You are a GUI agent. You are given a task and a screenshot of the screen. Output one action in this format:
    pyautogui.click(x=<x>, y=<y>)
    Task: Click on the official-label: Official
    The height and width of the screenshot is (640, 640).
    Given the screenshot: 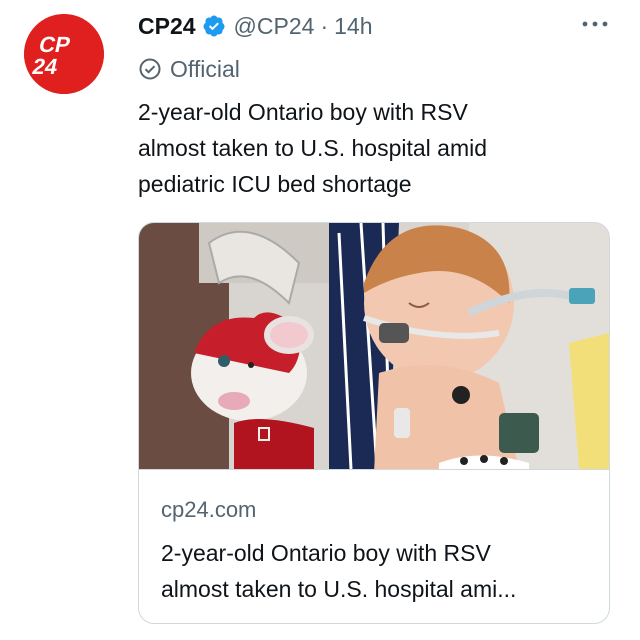 What is the action you would take?
    pyautogui.click(x=189, y=69)
    